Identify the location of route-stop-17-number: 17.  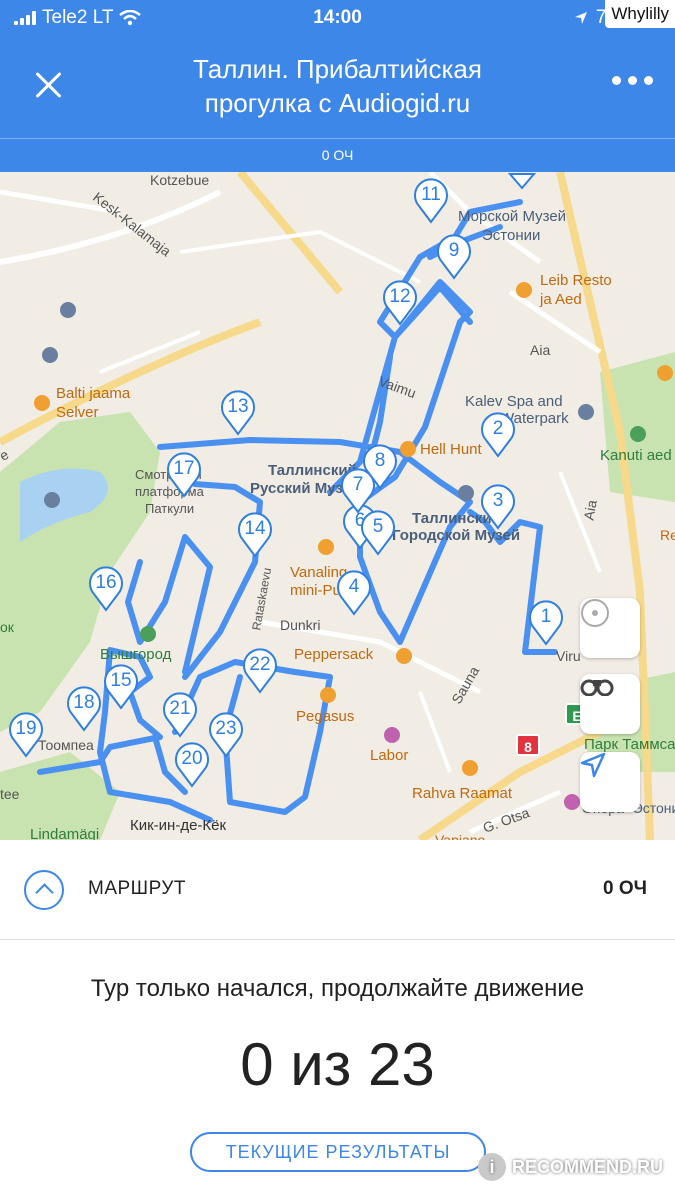
(184, 468).